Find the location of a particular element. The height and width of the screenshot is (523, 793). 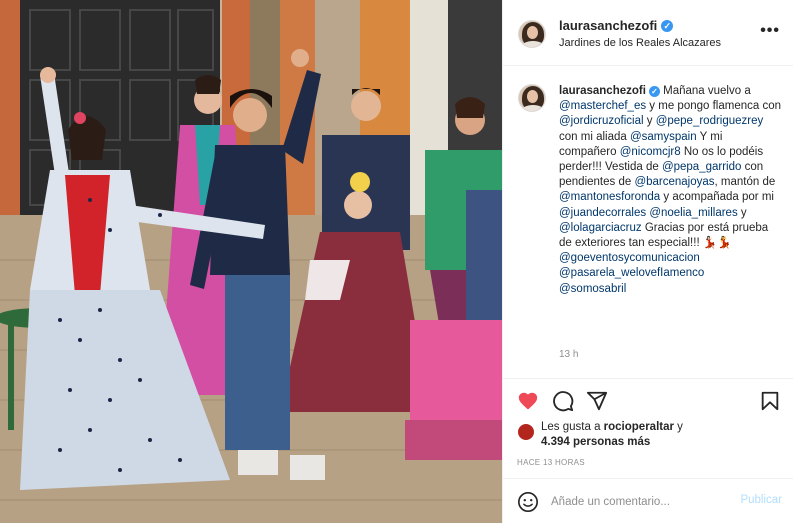

likes-line: Les gusta a rocioperaltar y is located at coordinates (612, 427).